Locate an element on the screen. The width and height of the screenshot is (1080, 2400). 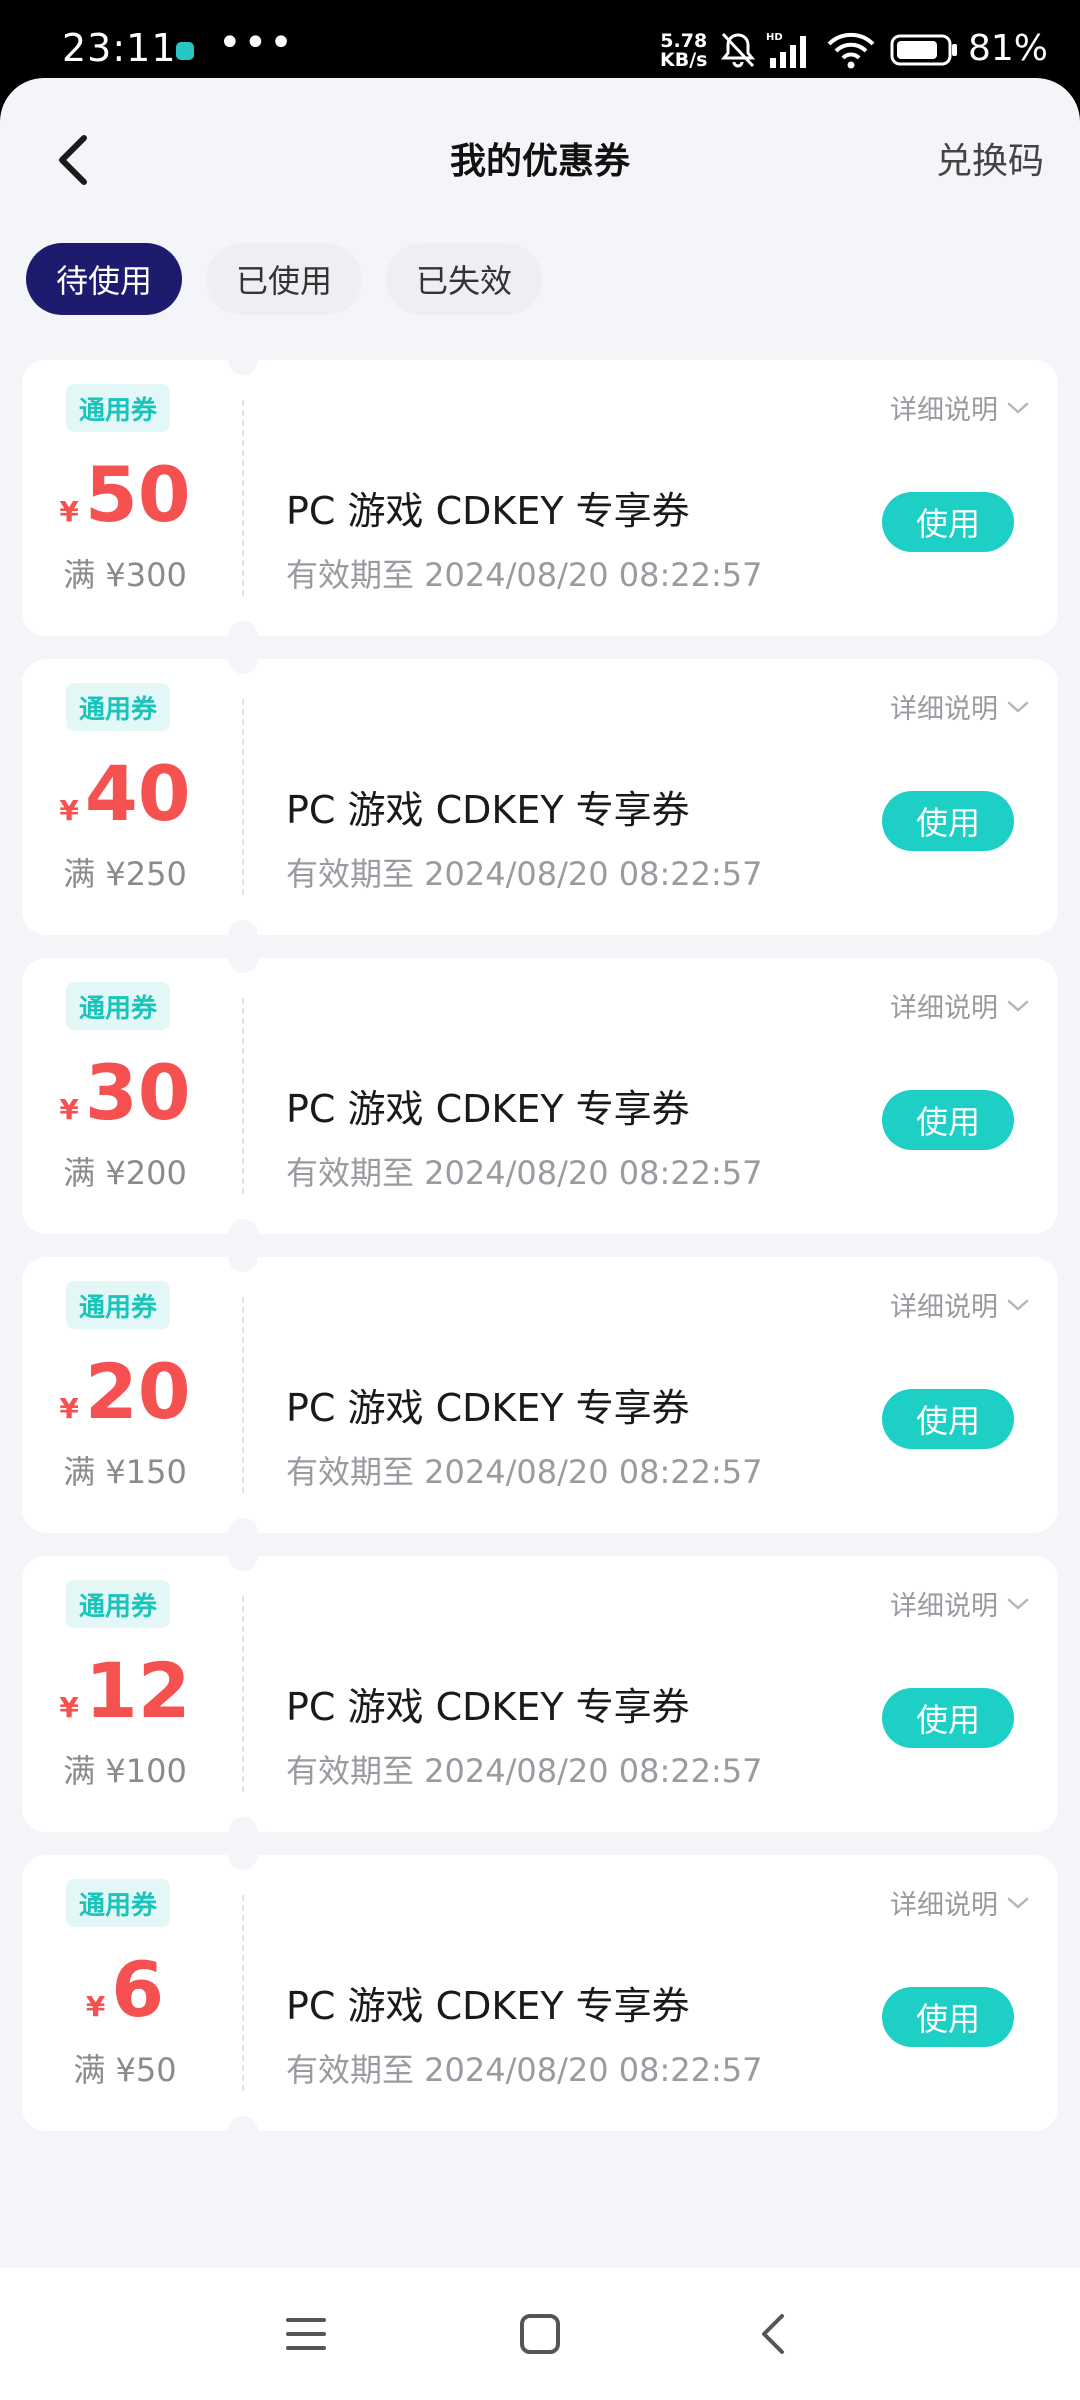
tab-used: 已使用 is located at coordinates (284, 279).